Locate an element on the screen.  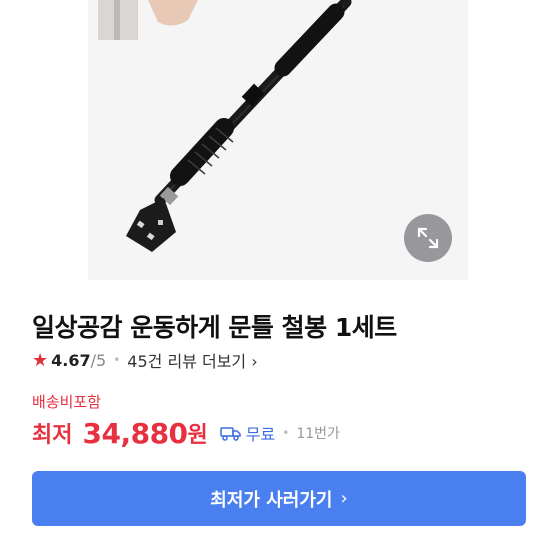
rating-row: ★ 4.67 /5 • 45건 리뷰 더보기 › is located at coordinates (145, 360).